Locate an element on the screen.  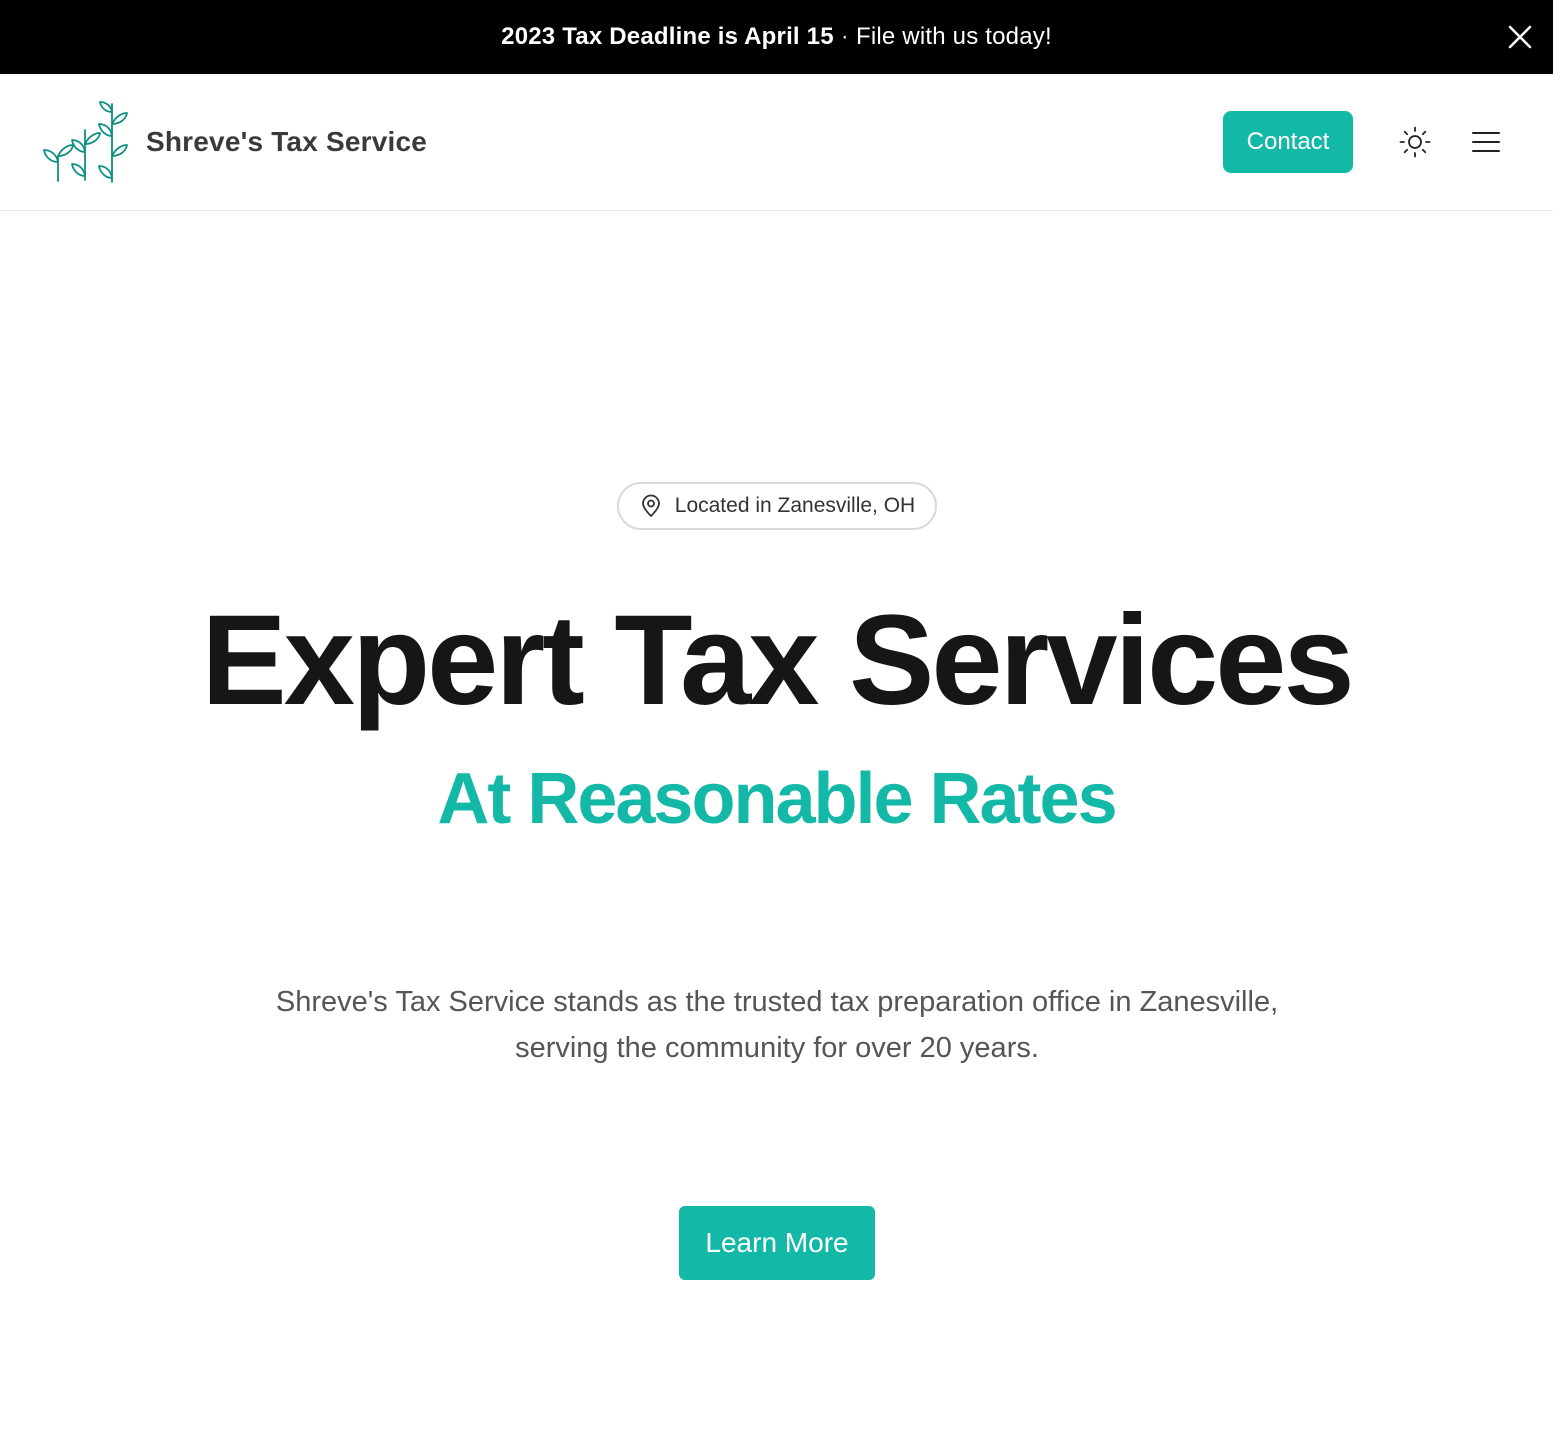
site-header: Shreve's Tax Service Contact is located at coordinates (776, 142).